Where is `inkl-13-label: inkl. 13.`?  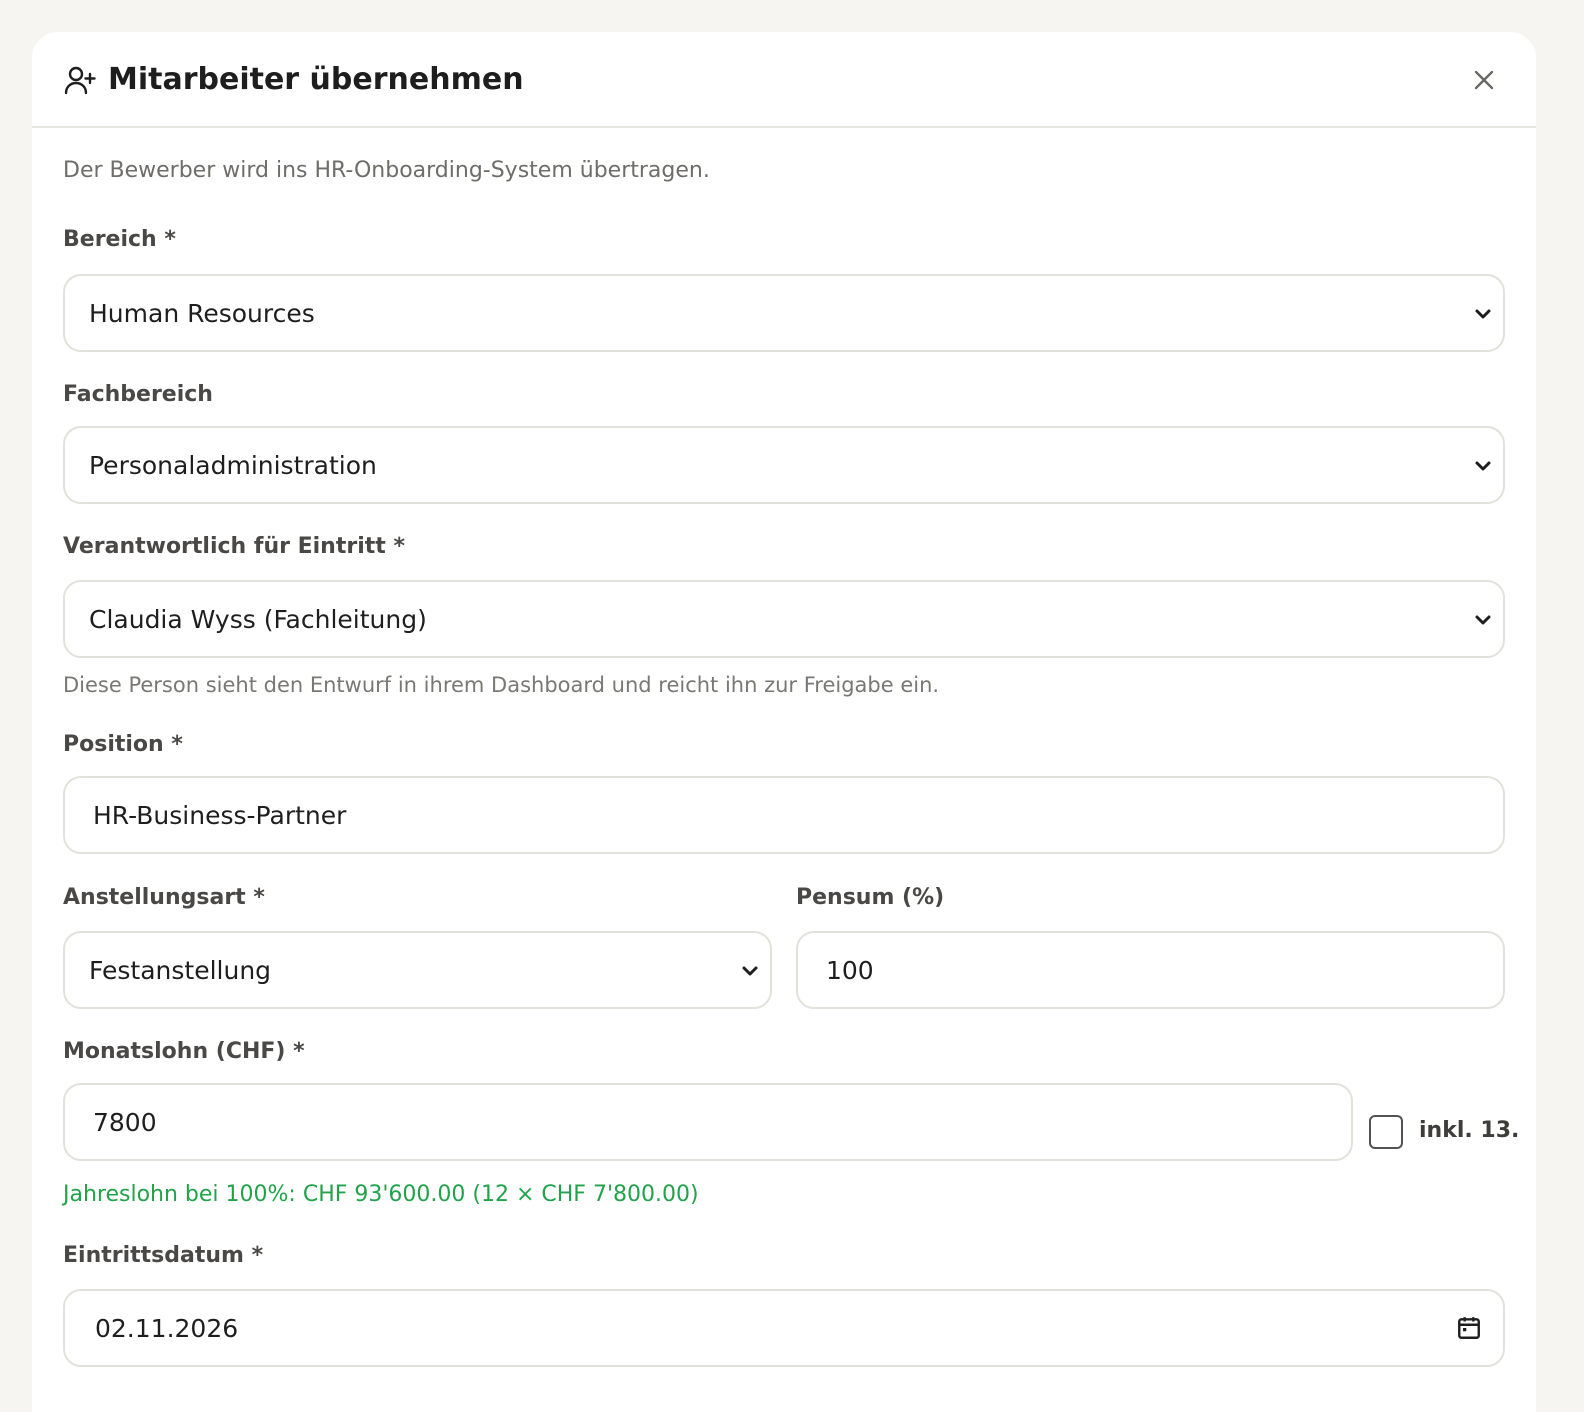 inkl-13-label: inkl. 13. is located at coordinates (1469, 1130).